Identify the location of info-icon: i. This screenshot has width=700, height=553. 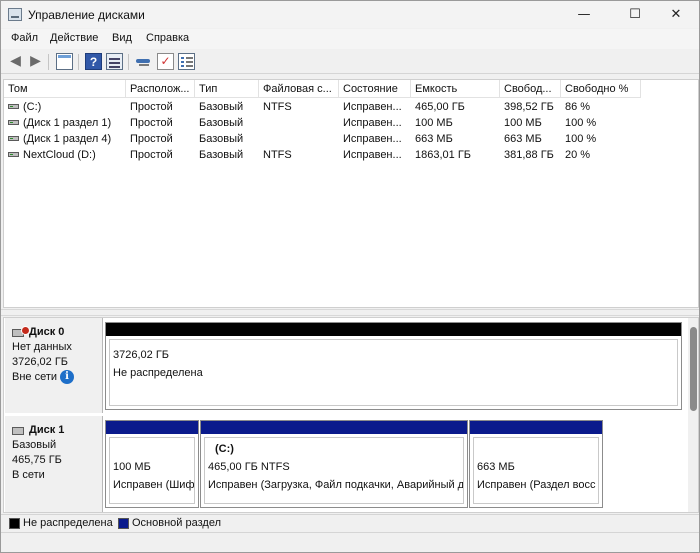
(67, 377).